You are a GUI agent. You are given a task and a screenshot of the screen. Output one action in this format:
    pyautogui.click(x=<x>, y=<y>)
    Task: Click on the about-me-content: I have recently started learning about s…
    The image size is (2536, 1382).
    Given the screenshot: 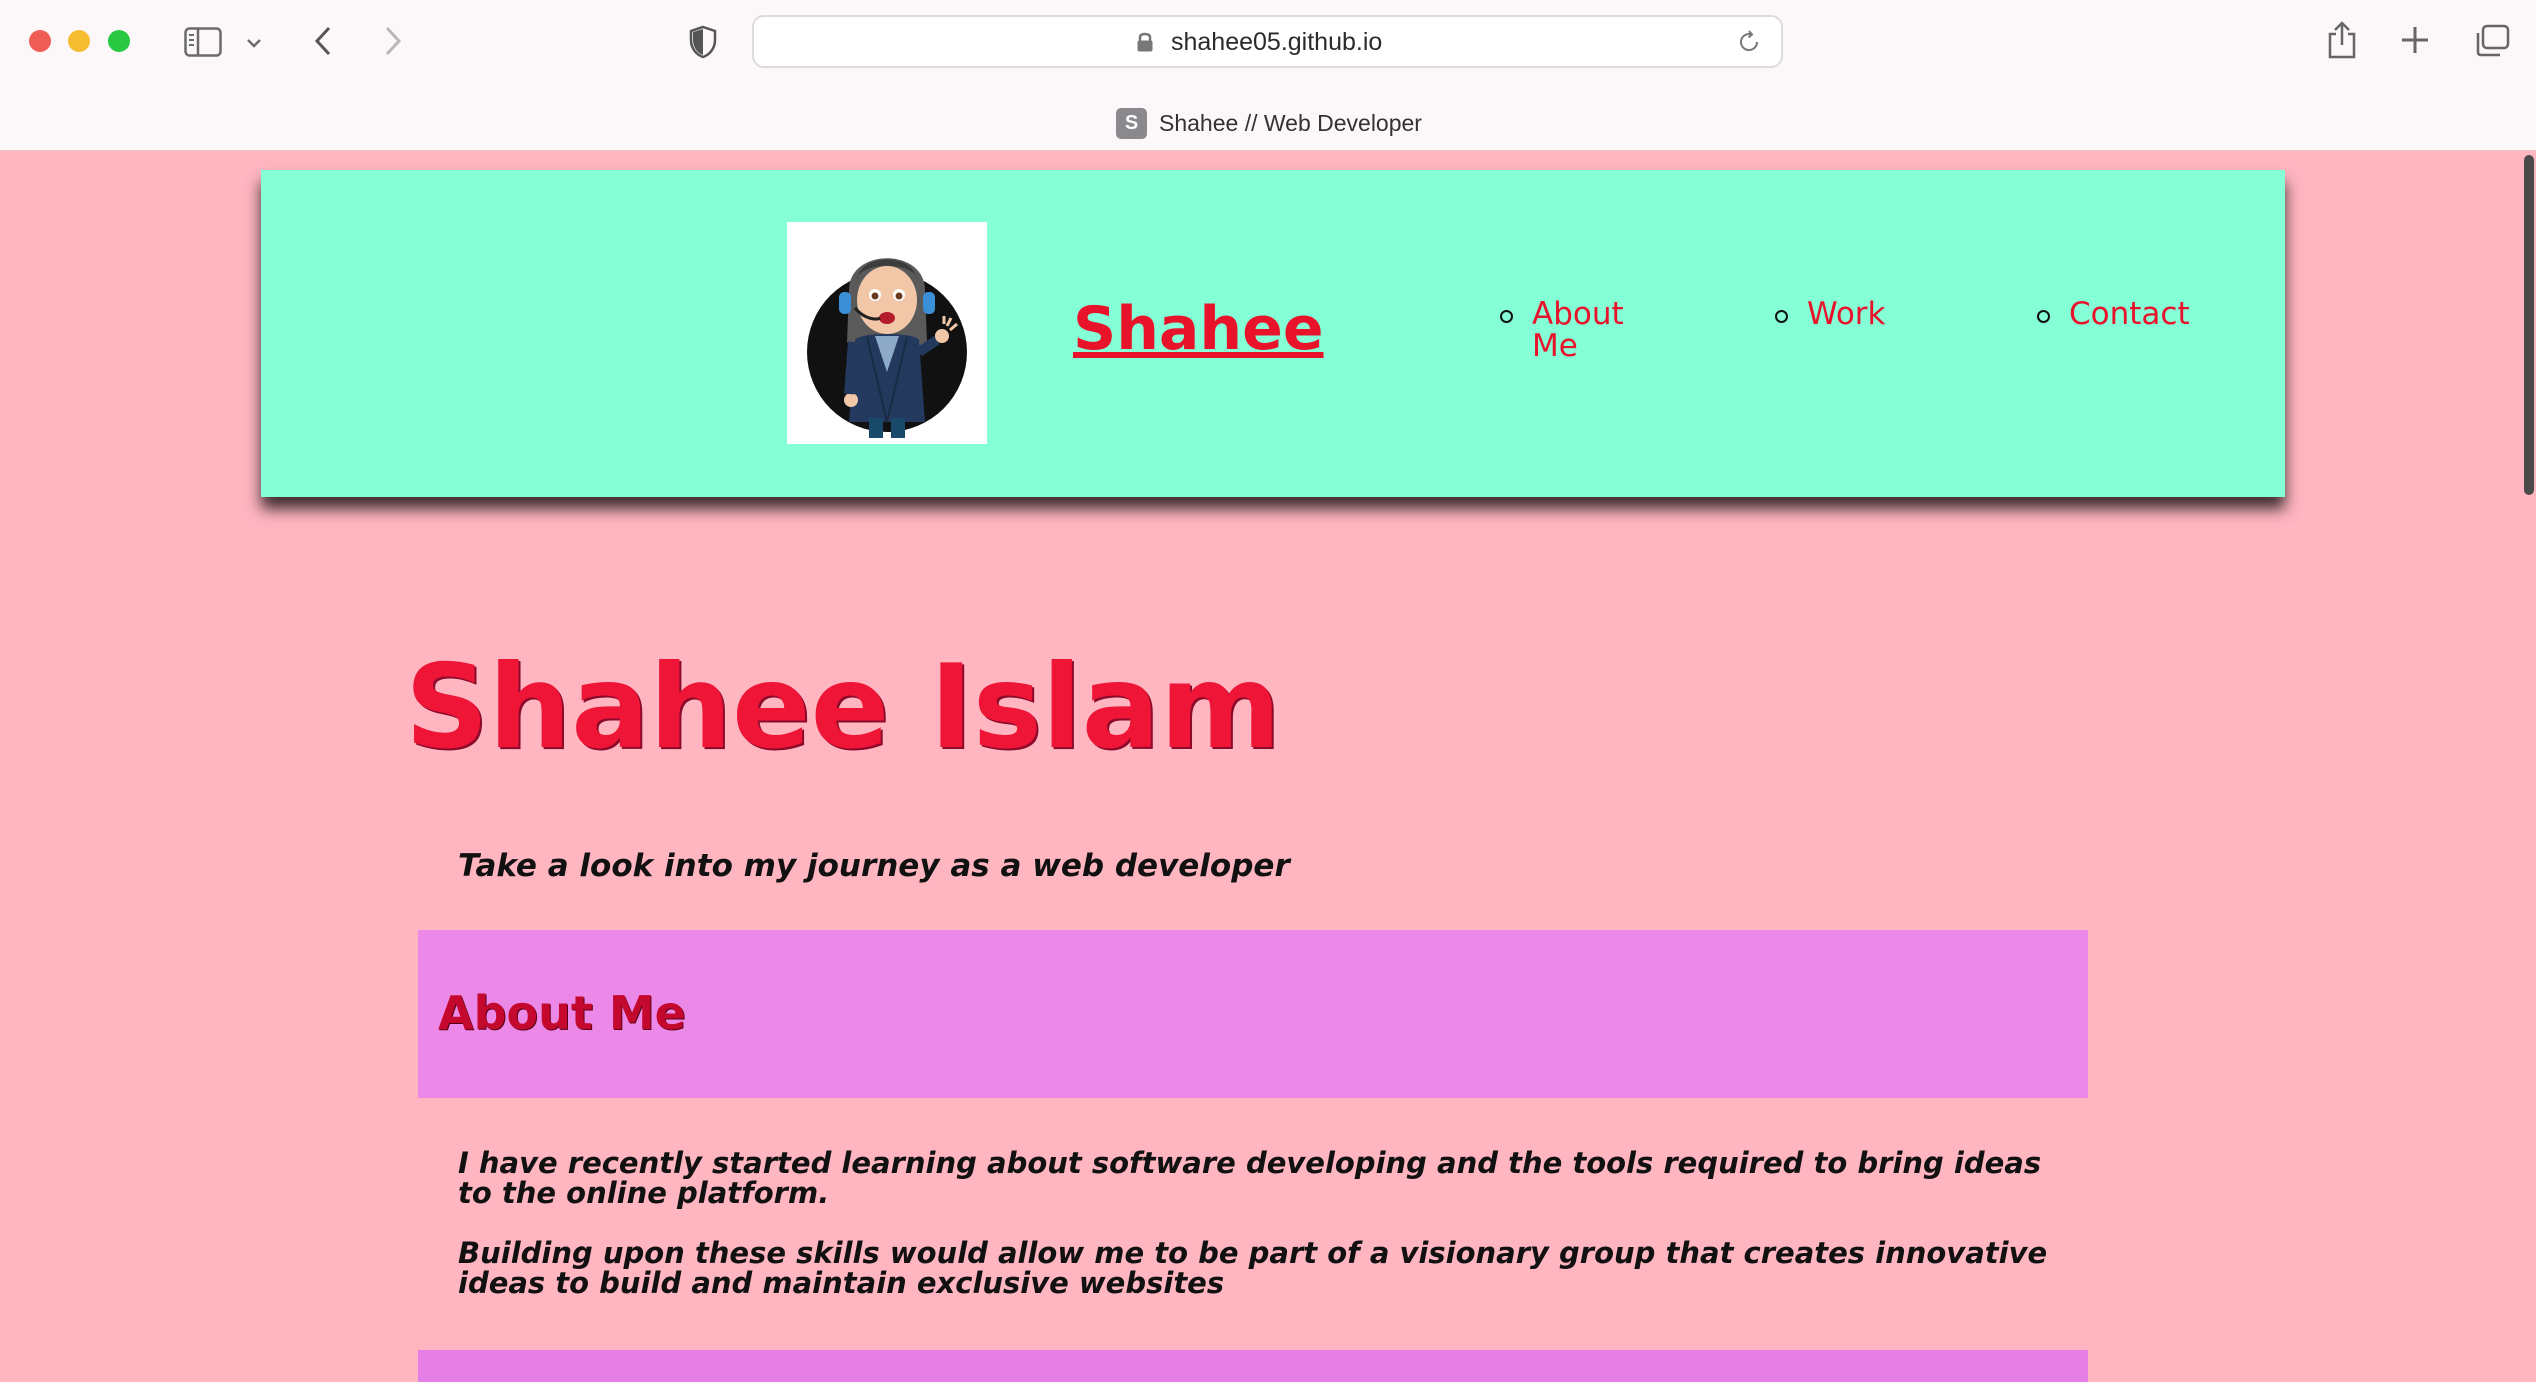 What is the action you would take?
    pyautogui.click(x=1258, y=1238)
    